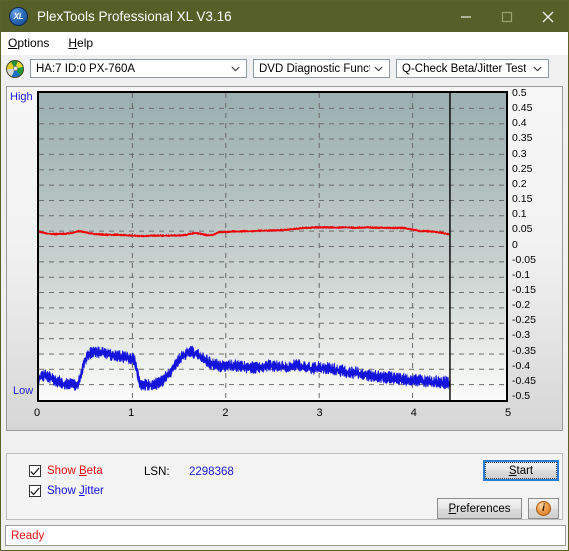 The height and width of the screenshot is (551, 569). I want to click on y-tick-label: -0.45, so click(524, 380).